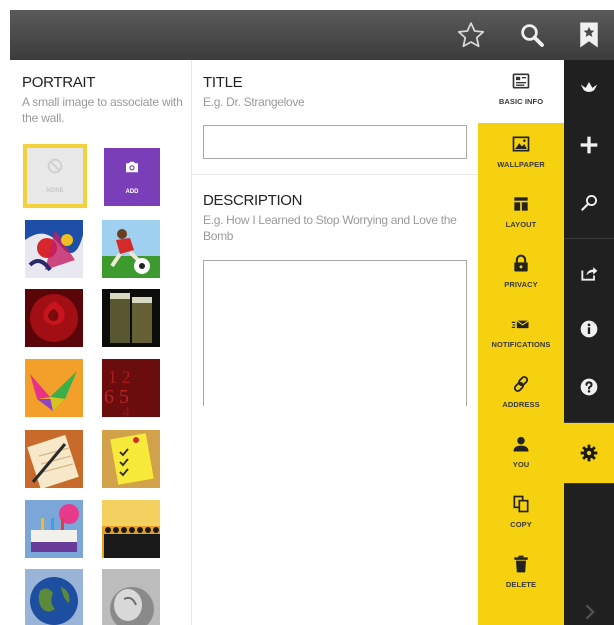  Describe the element at coordinates (126, 410) in the screenshot. I see `svg-text: 4` at that location.